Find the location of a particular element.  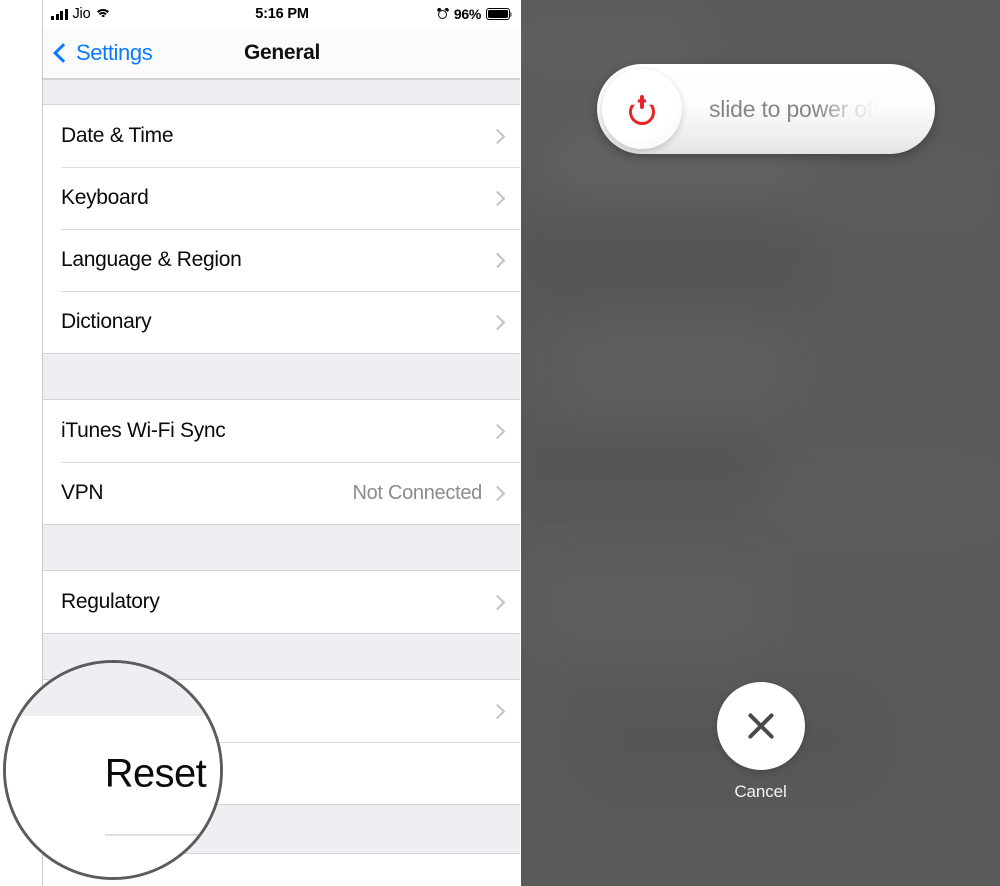

slide-to-power-off-slider: slide to power off is located at coordinates (766, 109).